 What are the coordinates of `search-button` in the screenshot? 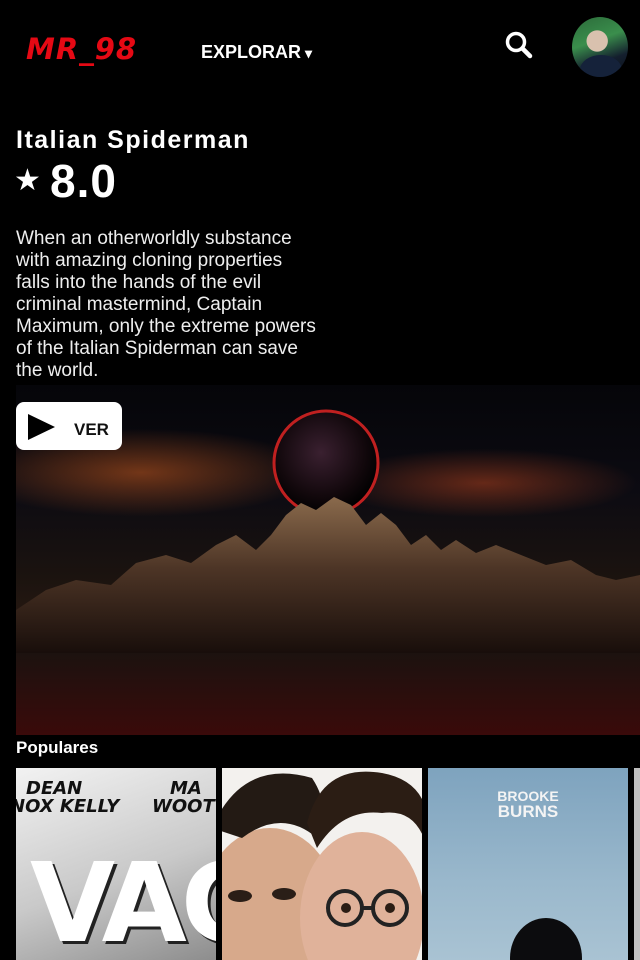 It's located at (519, 45).